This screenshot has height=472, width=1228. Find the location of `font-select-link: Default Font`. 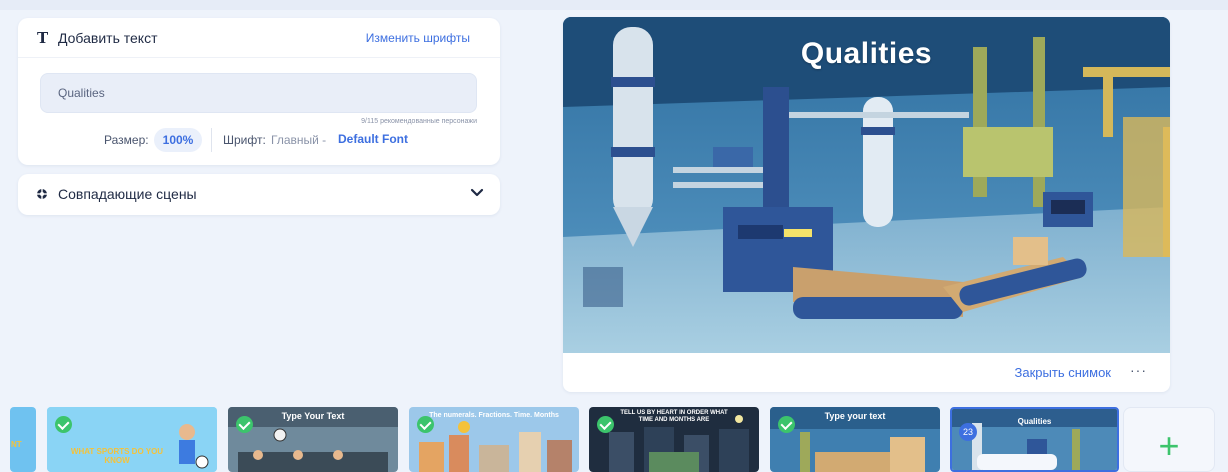

font-select-link: Default Font is located at coordinates (373, 139).